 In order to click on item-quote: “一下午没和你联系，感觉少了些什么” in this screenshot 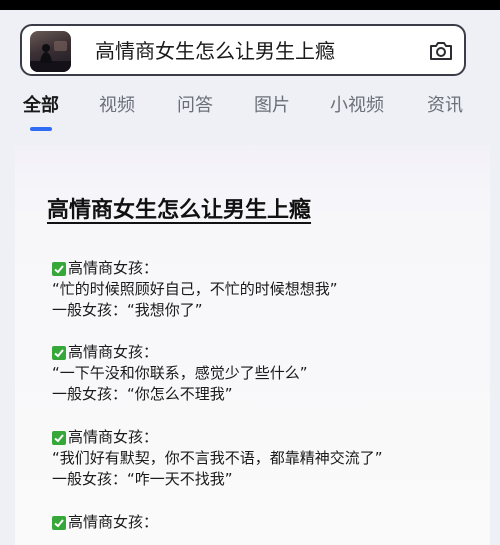, I will do `click(180, 373)`.